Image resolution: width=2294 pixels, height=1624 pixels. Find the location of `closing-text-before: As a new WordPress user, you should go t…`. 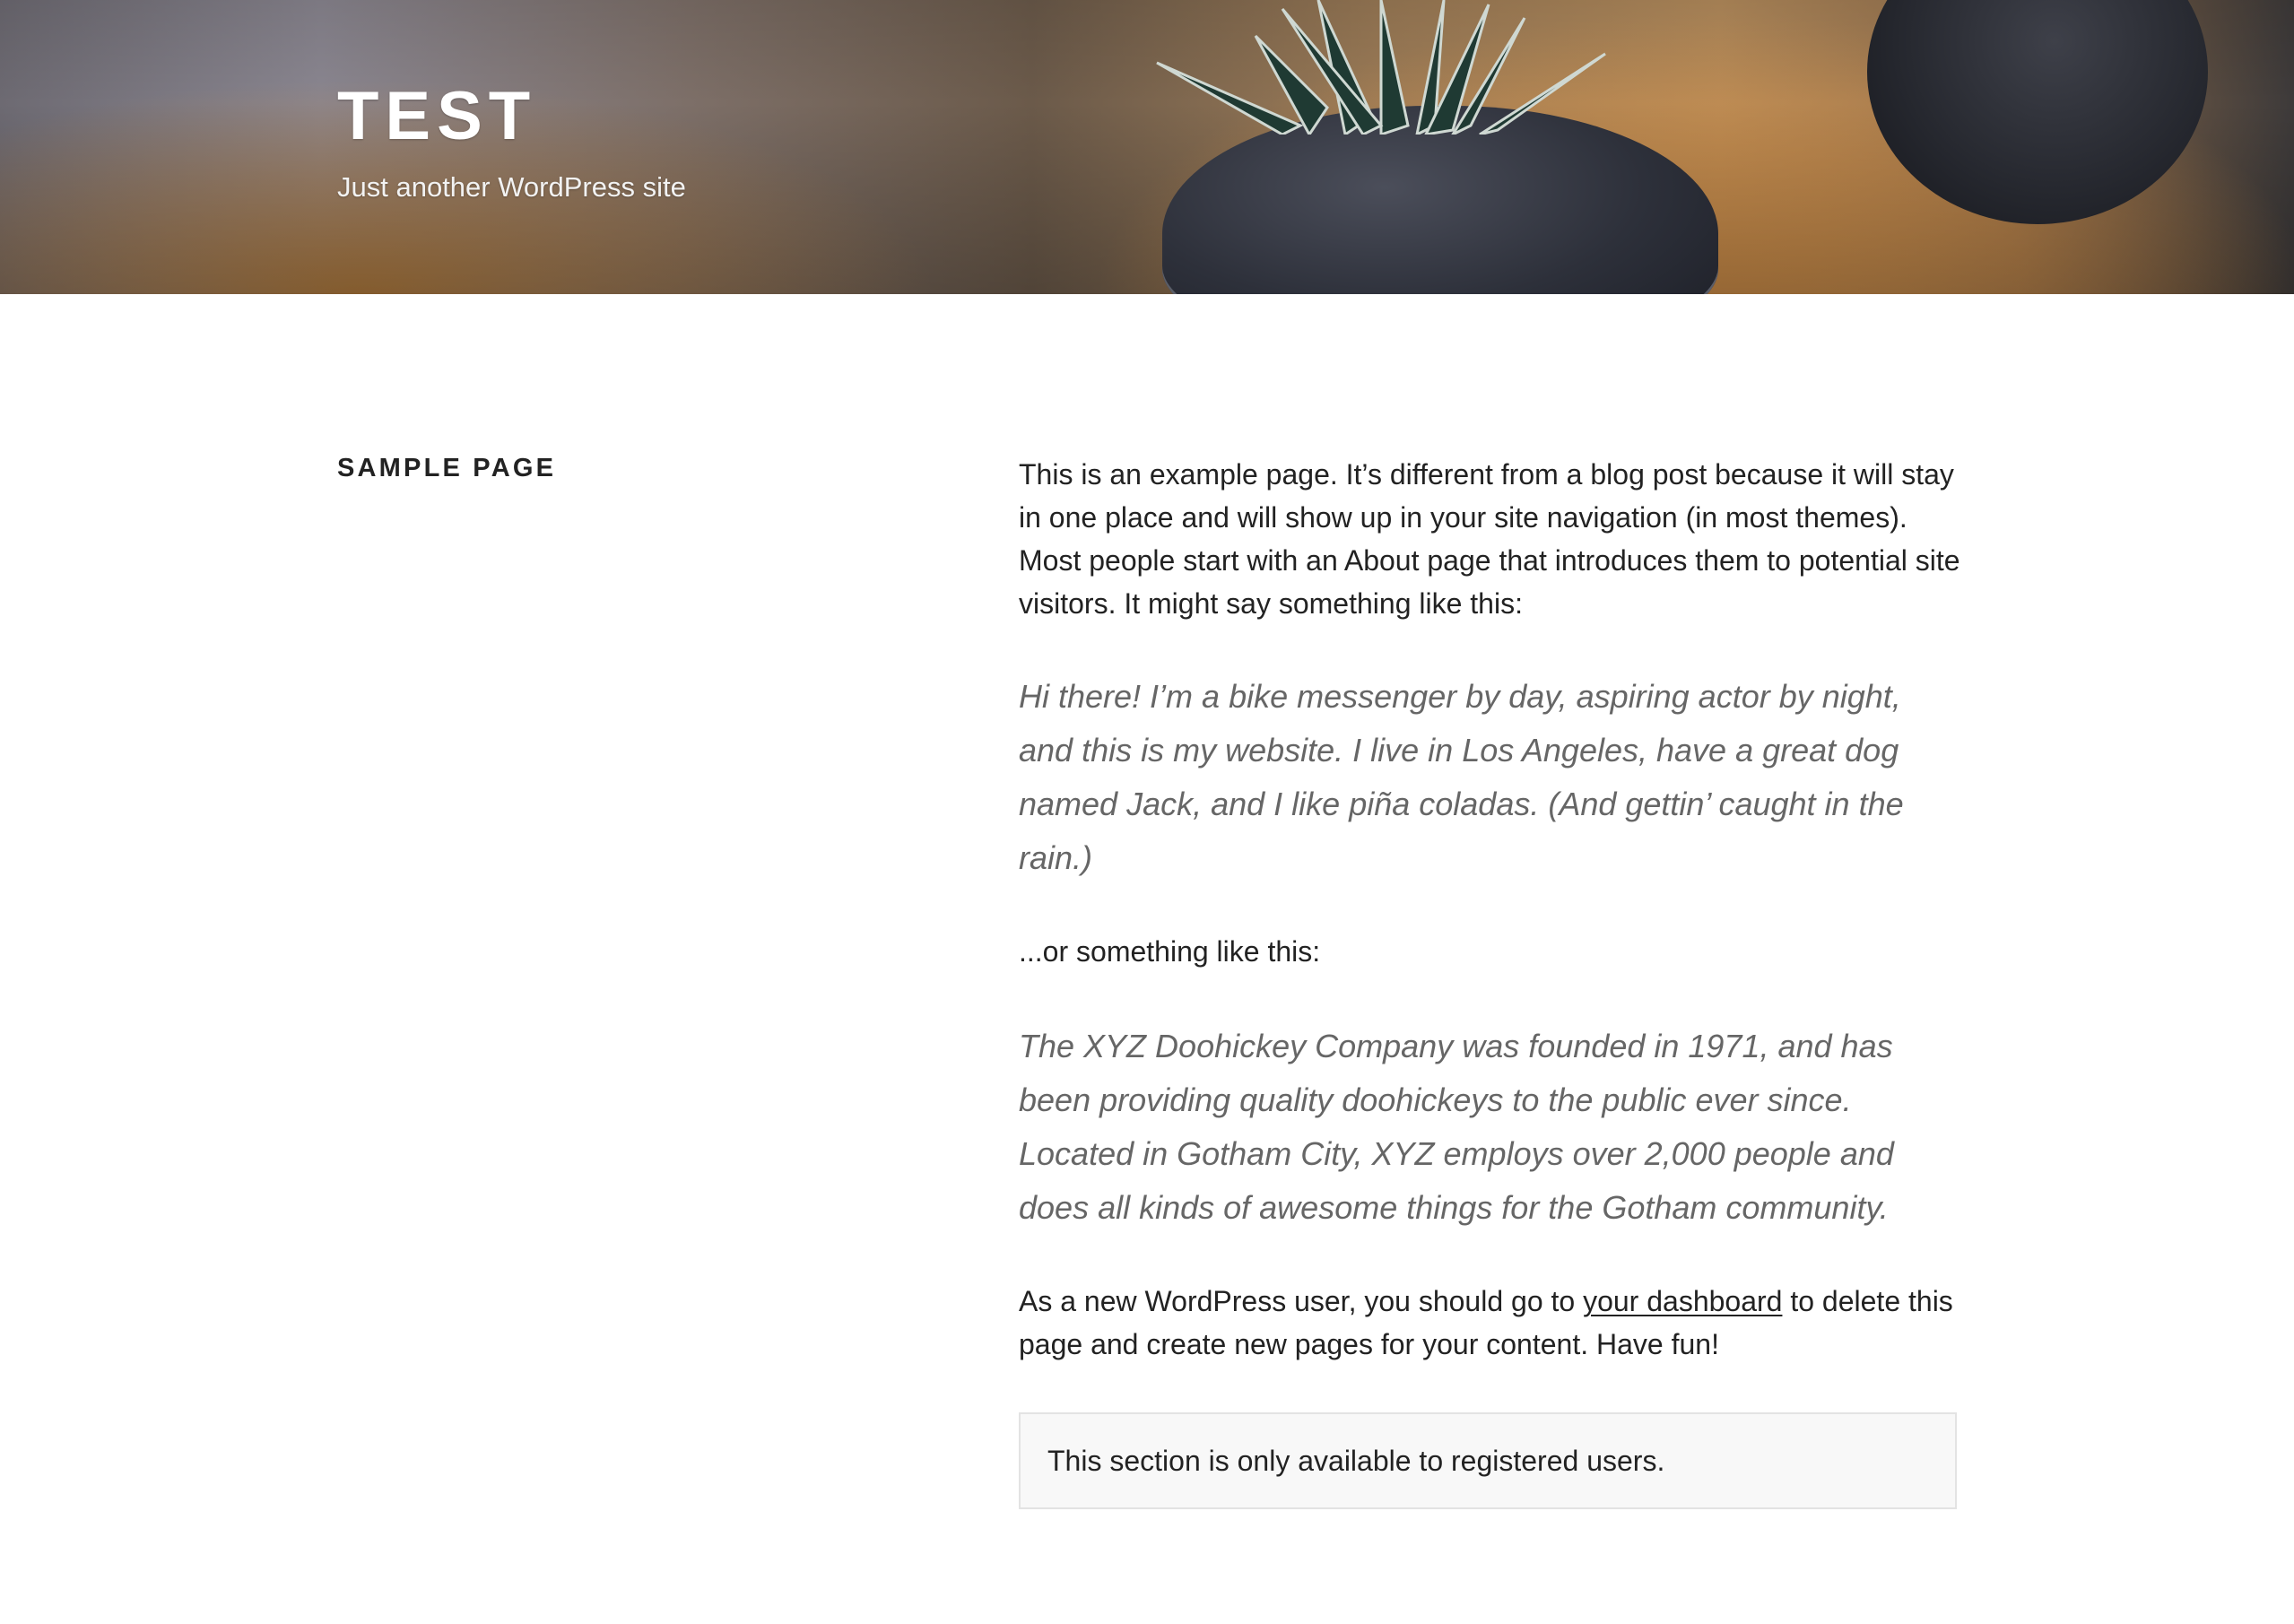

closing-text-before: As a new WordPress user, you should go t… is located at coordinates (1301, 1301).